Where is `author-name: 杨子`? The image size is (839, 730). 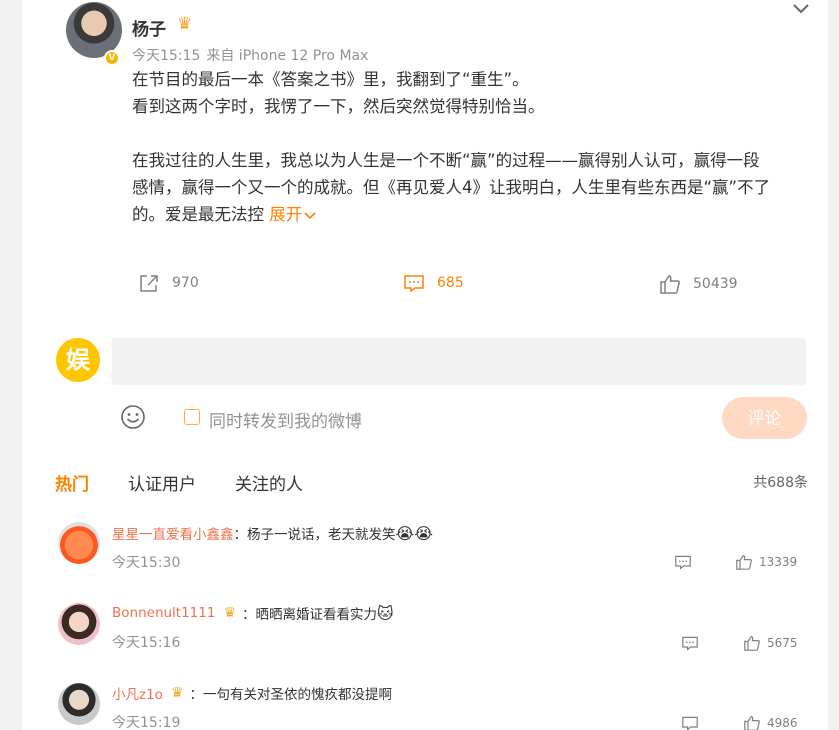 author-name: 杨子 is located at coordinates (149, 27).